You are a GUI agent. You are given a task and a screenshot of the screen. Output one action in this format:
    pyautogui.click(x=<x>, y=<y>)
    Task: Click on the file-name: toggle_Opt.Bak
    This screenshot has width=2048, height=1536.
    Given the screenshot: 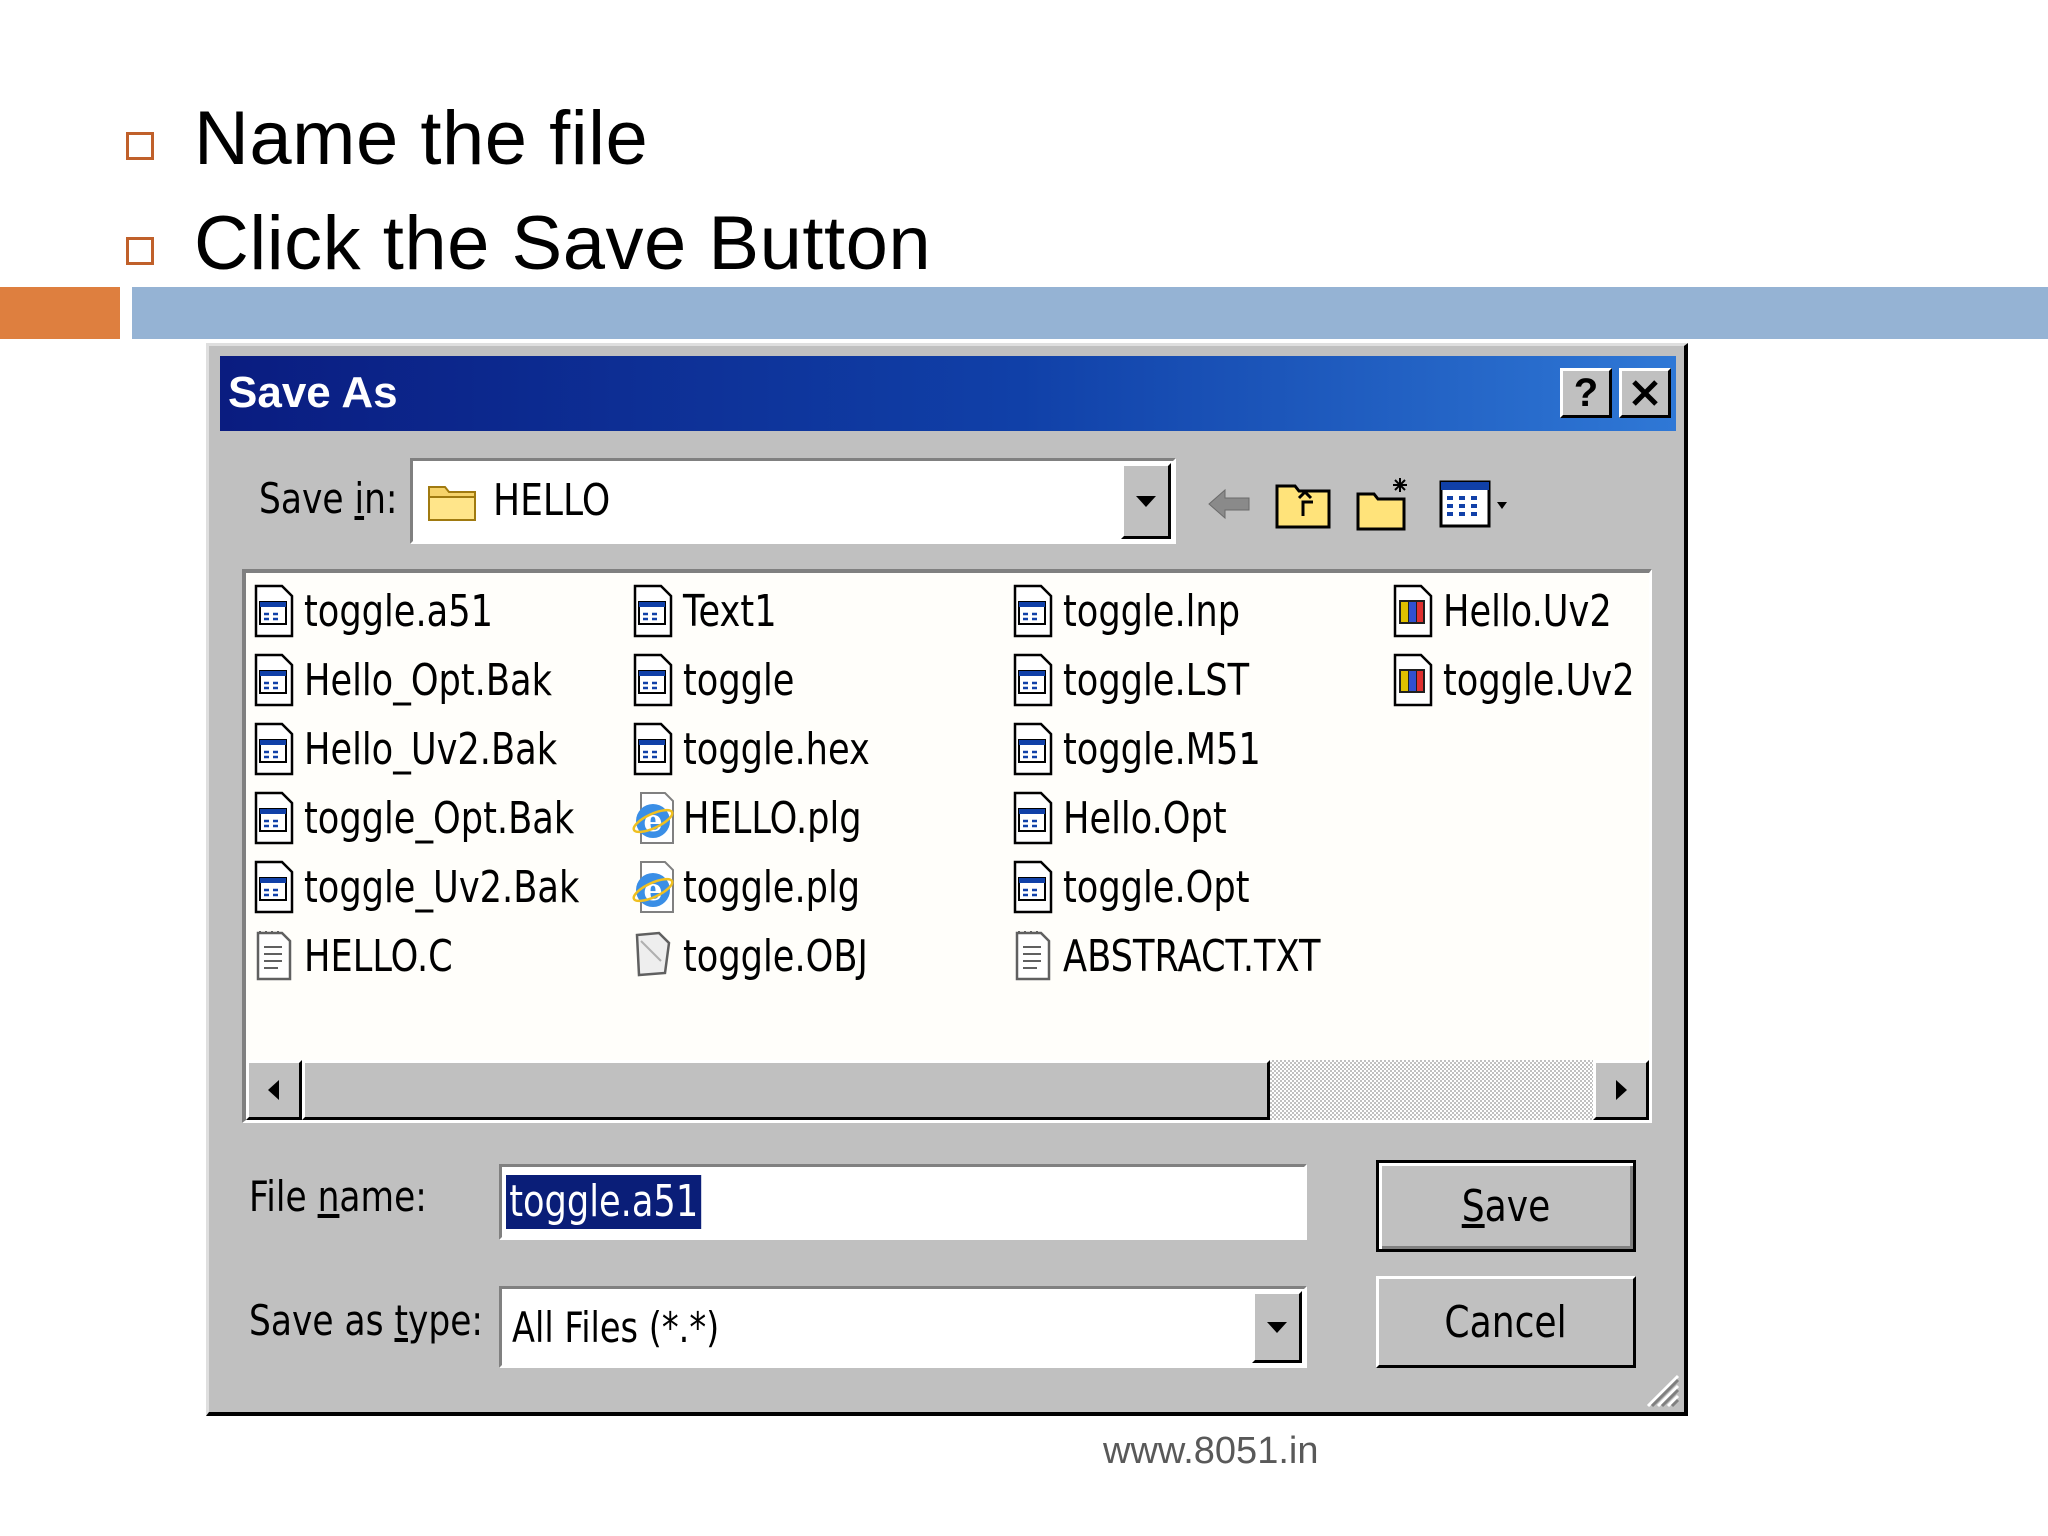 What is the action you would take?
    pyautogui.click(x=439, y=818)
    